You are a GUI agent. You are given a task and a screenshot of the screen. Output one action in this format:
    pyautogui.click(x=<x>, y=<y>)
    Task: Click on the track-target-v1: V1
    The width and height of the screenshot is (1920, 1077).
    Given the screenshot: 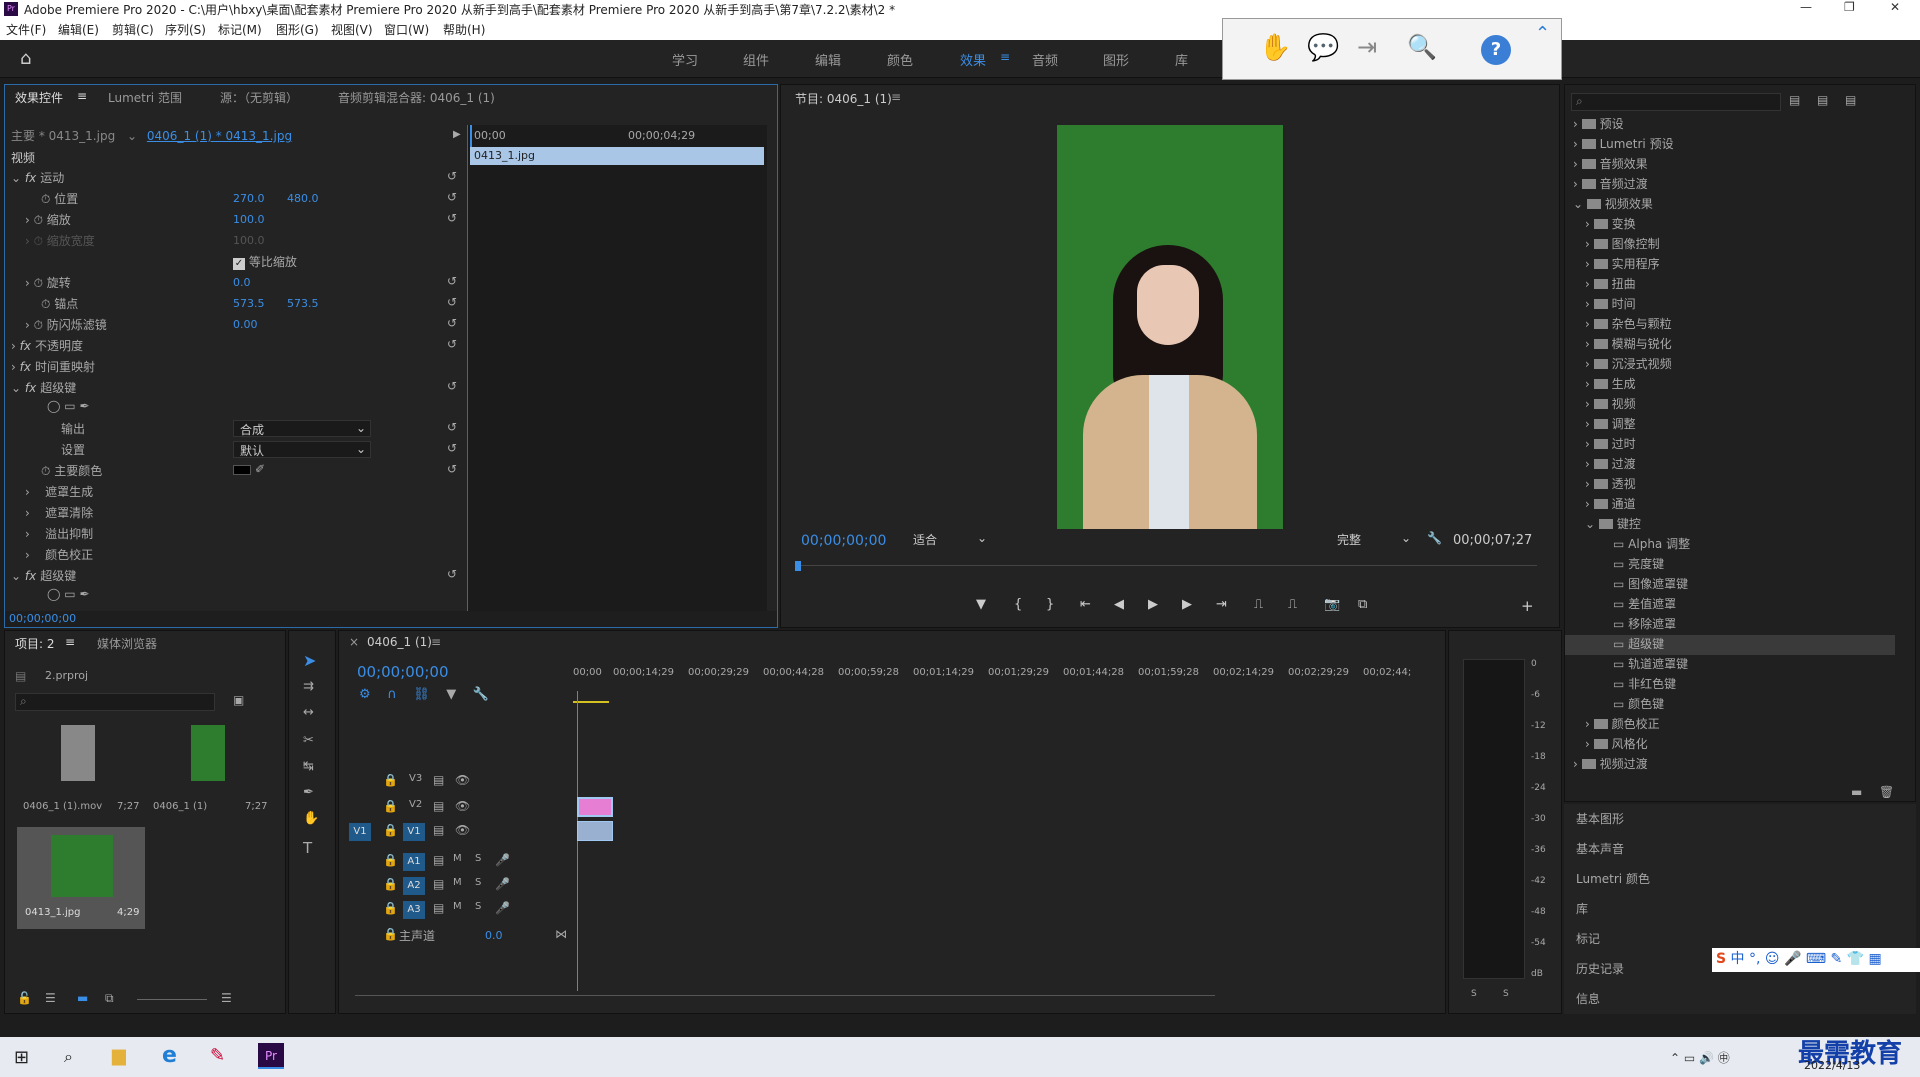 What is the action you would take?
    pyautogui.click(x=414, y=832)
    